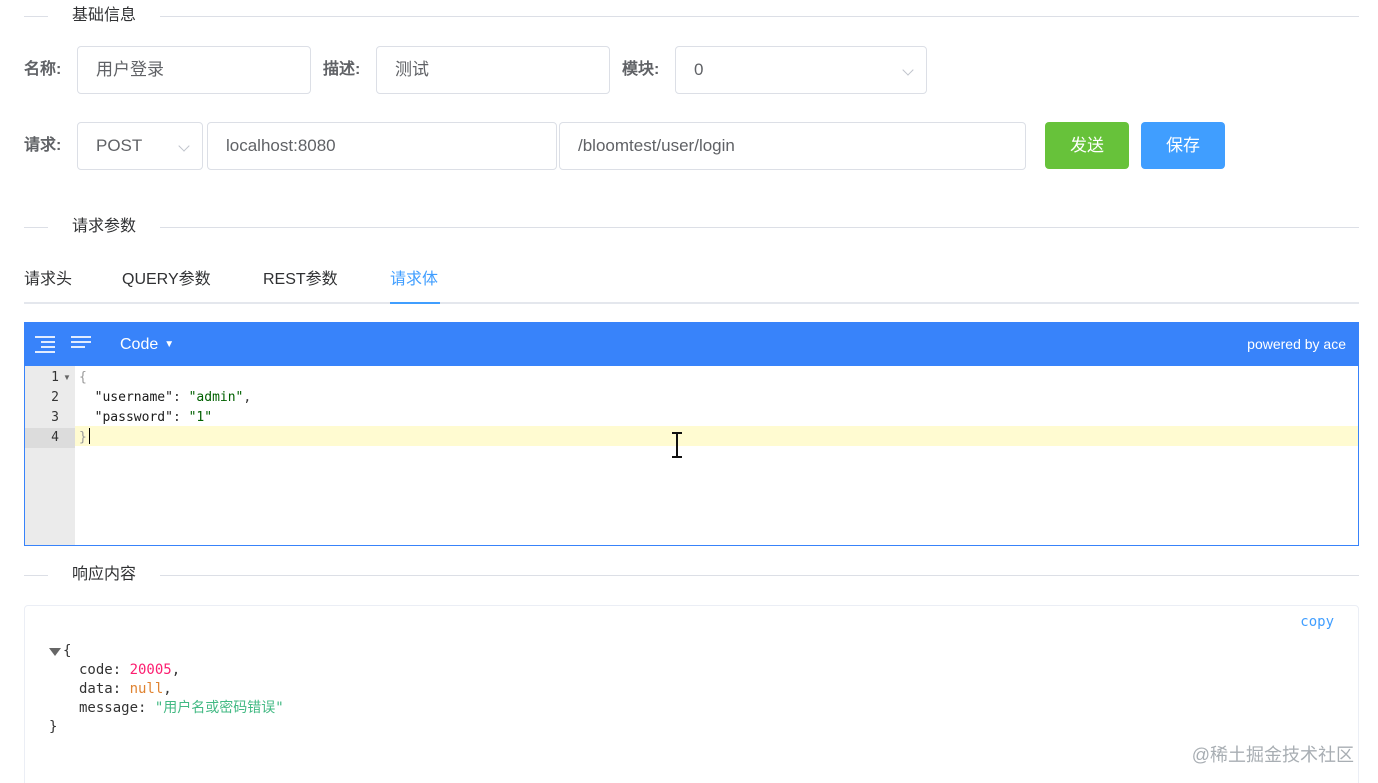 Image resolution: width=1378 pixels, height=783 pixels. What do you see at coordinates (55, 397) in the screenshot?
I see `line-number: 2` at bounding box center [55, 397].